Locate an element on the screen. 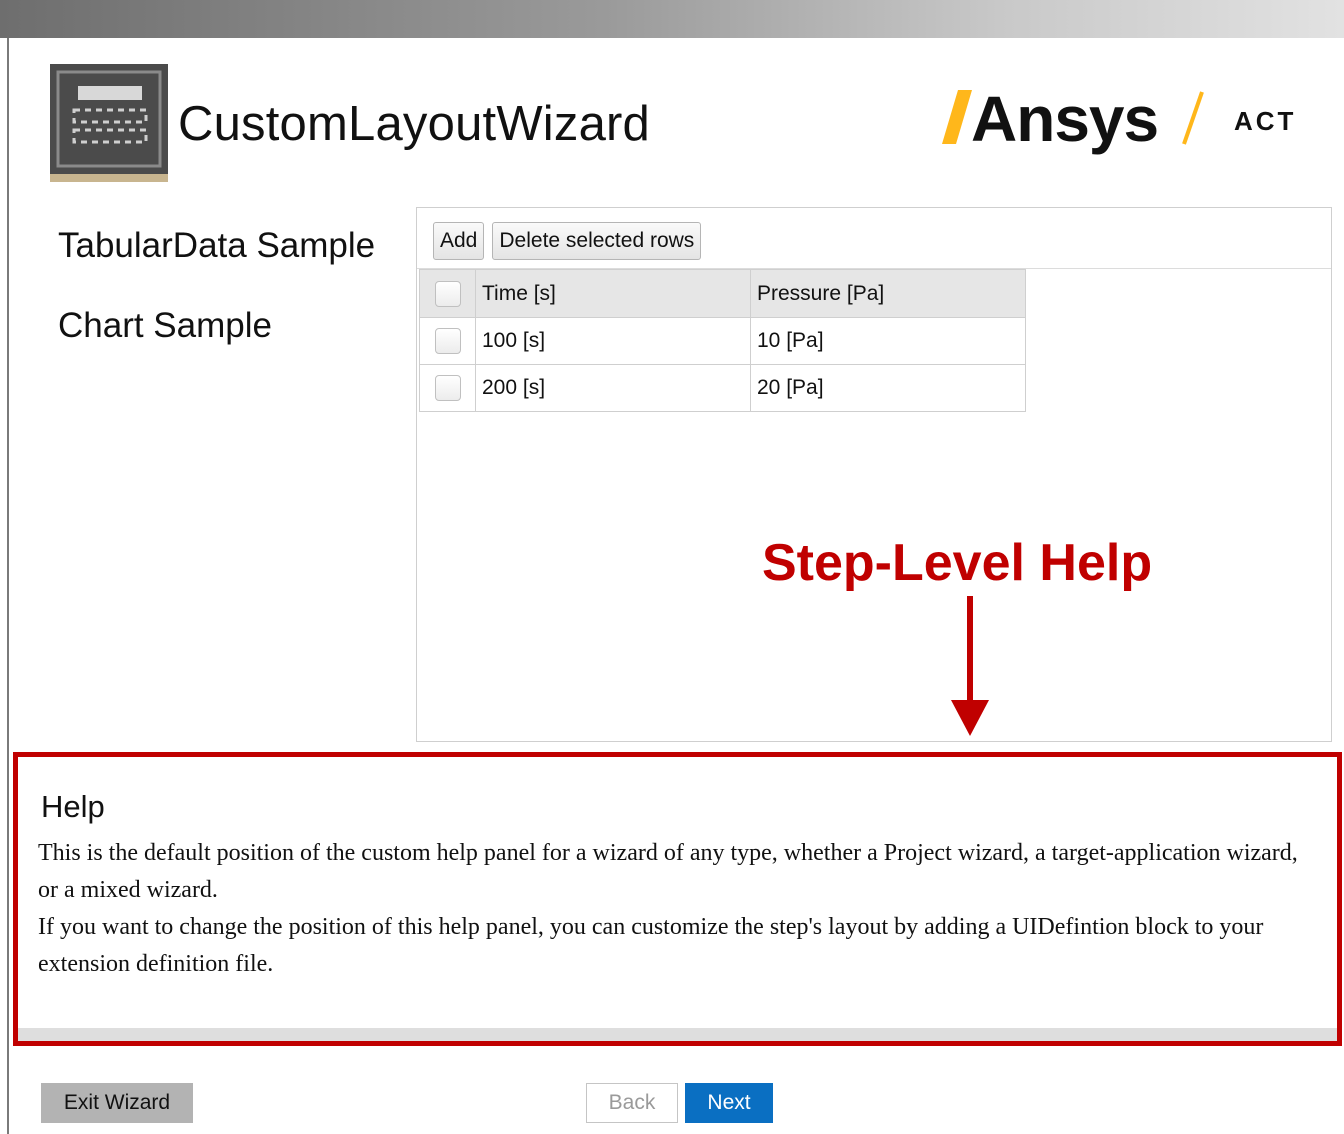  brand-divider-icon is located at coordinates (1193, 118).